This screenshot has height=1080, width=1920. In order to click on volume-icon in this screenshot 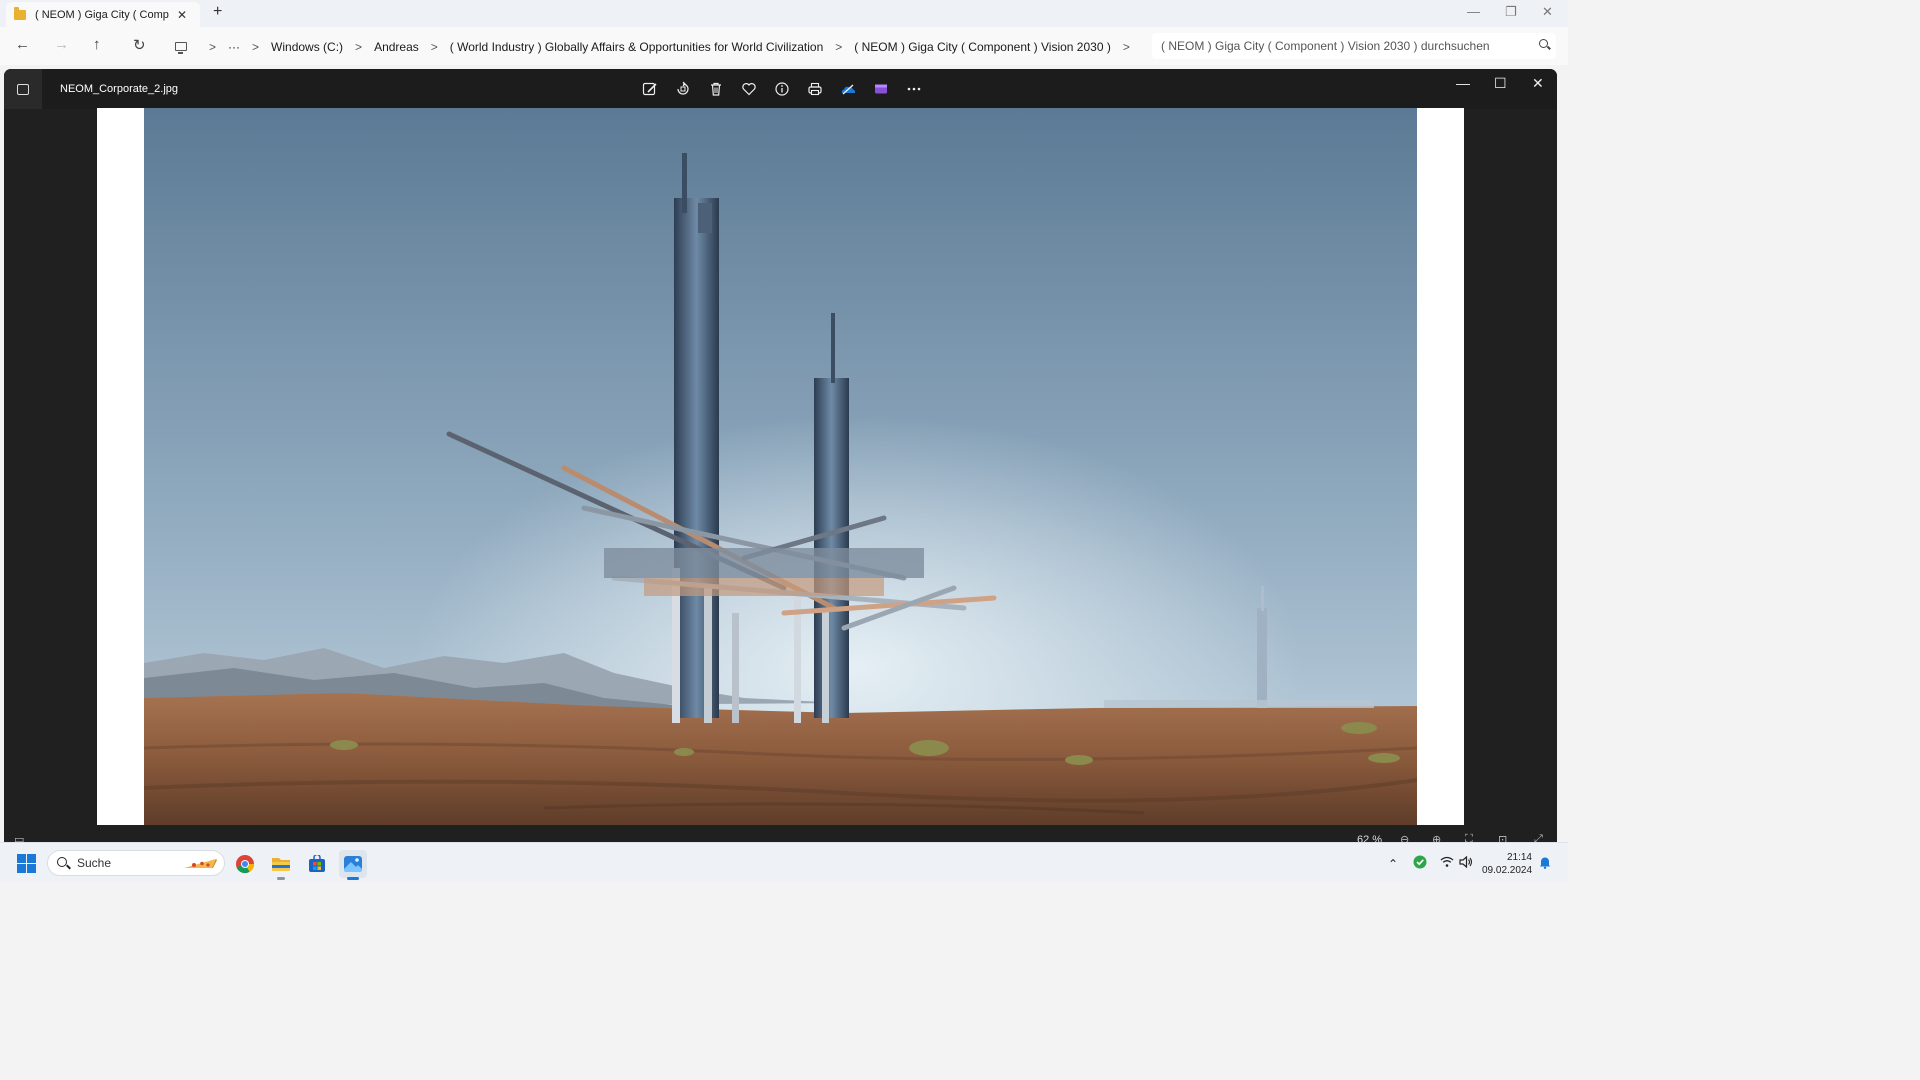, I will do `click(1466, 863)`.